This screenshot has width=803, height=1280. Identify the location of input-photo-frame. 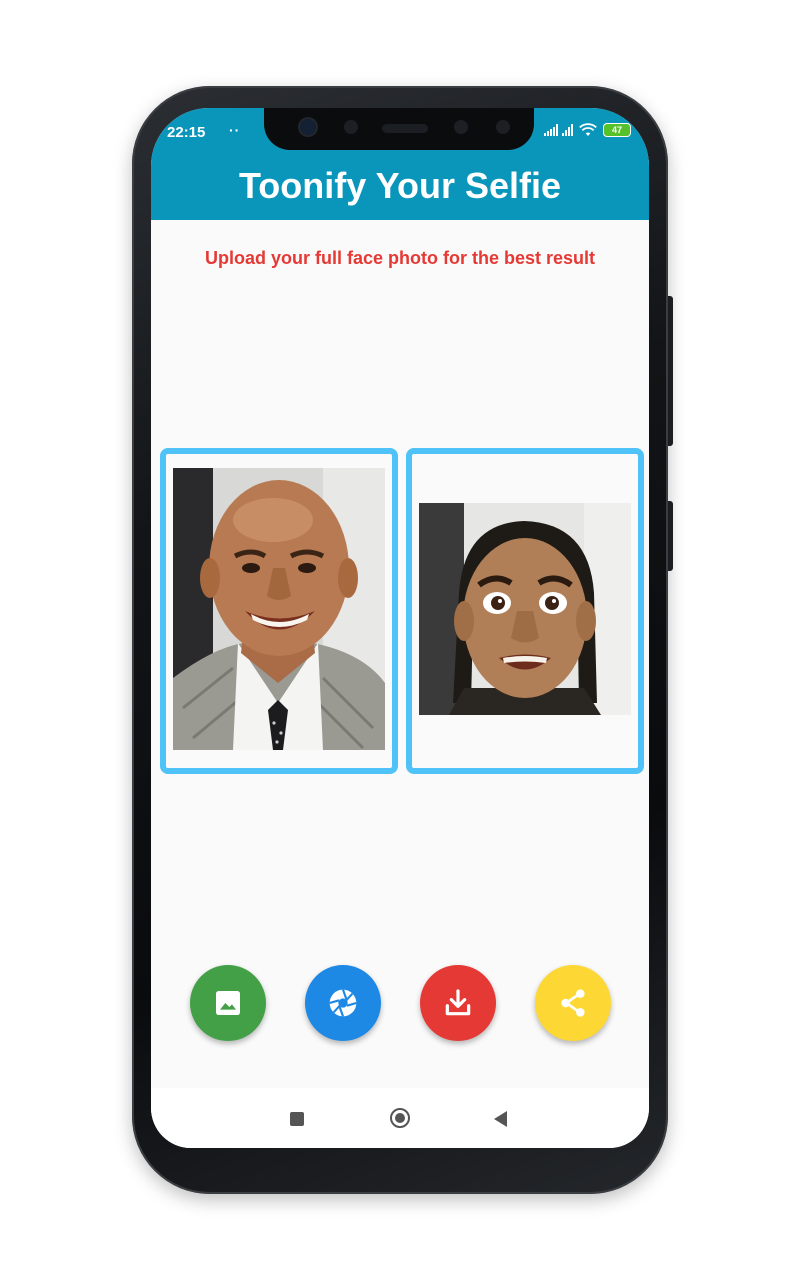
(279, 611).